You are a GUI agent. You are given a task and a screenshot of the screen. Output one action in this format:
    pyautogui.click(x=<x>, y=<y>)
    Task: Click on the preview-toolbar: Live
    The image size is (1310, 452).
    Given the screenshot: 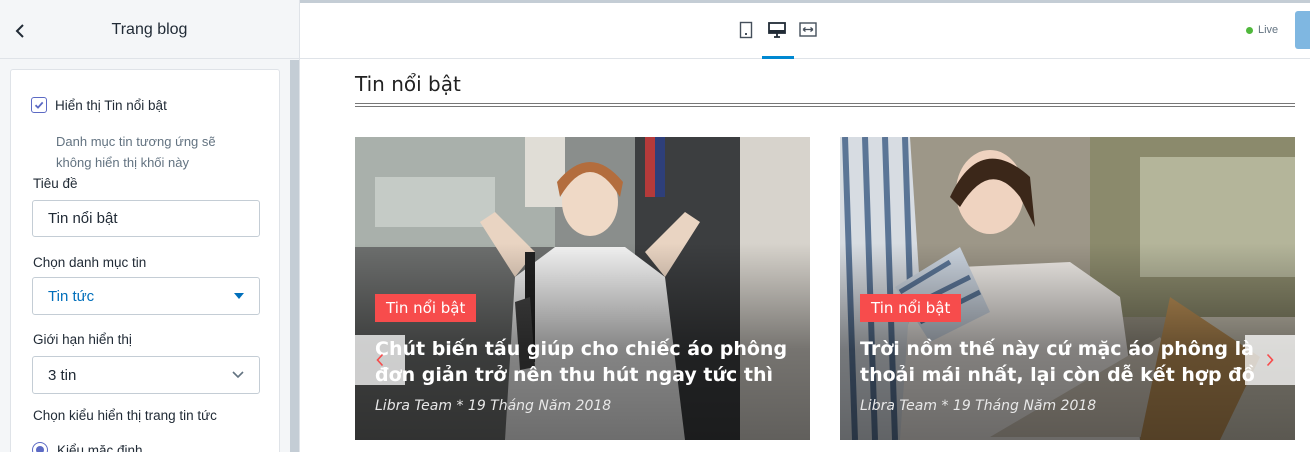 What is the action you would take?
    pyautogui.click(x=805, y=31)
    